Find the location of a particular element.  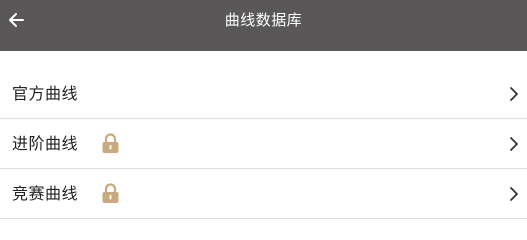

list-item-label: 进阶曲线 is located at coordinates (45, 143).